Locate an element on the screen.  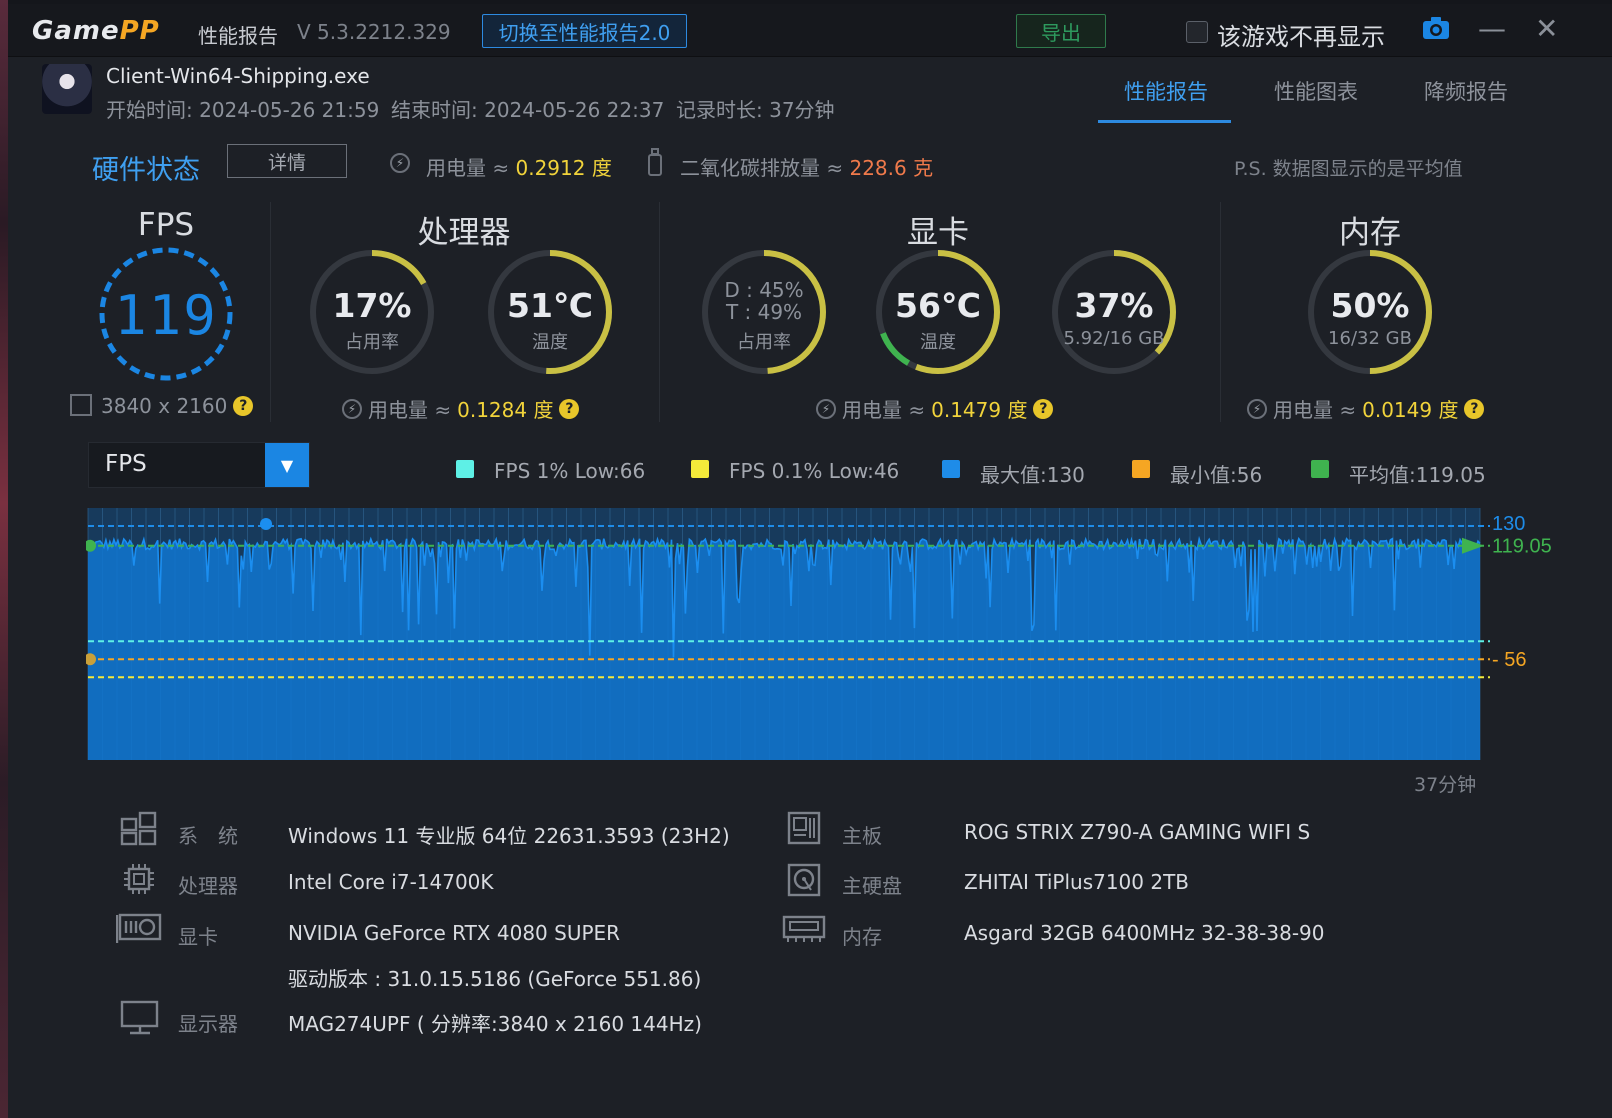
version-label: V 5.3.2212.329 is located at coordinates (374, 32).